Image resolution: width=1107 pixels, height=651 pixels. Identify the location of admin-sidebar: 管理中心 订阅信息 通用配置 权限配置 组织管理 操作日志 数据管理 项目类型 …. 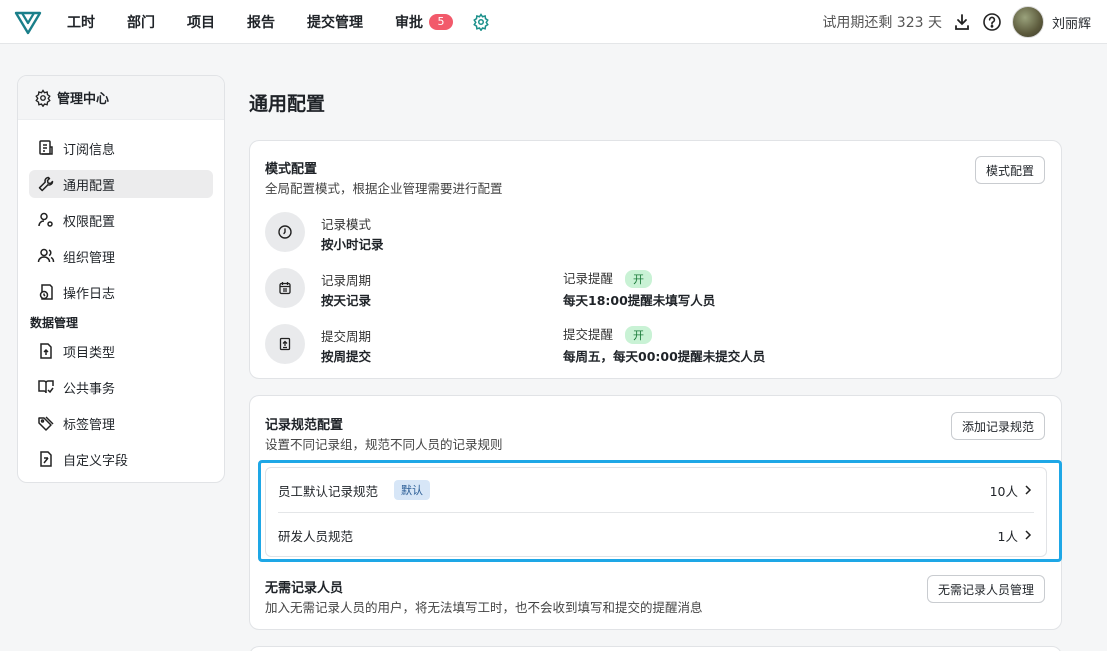
(121, 279).